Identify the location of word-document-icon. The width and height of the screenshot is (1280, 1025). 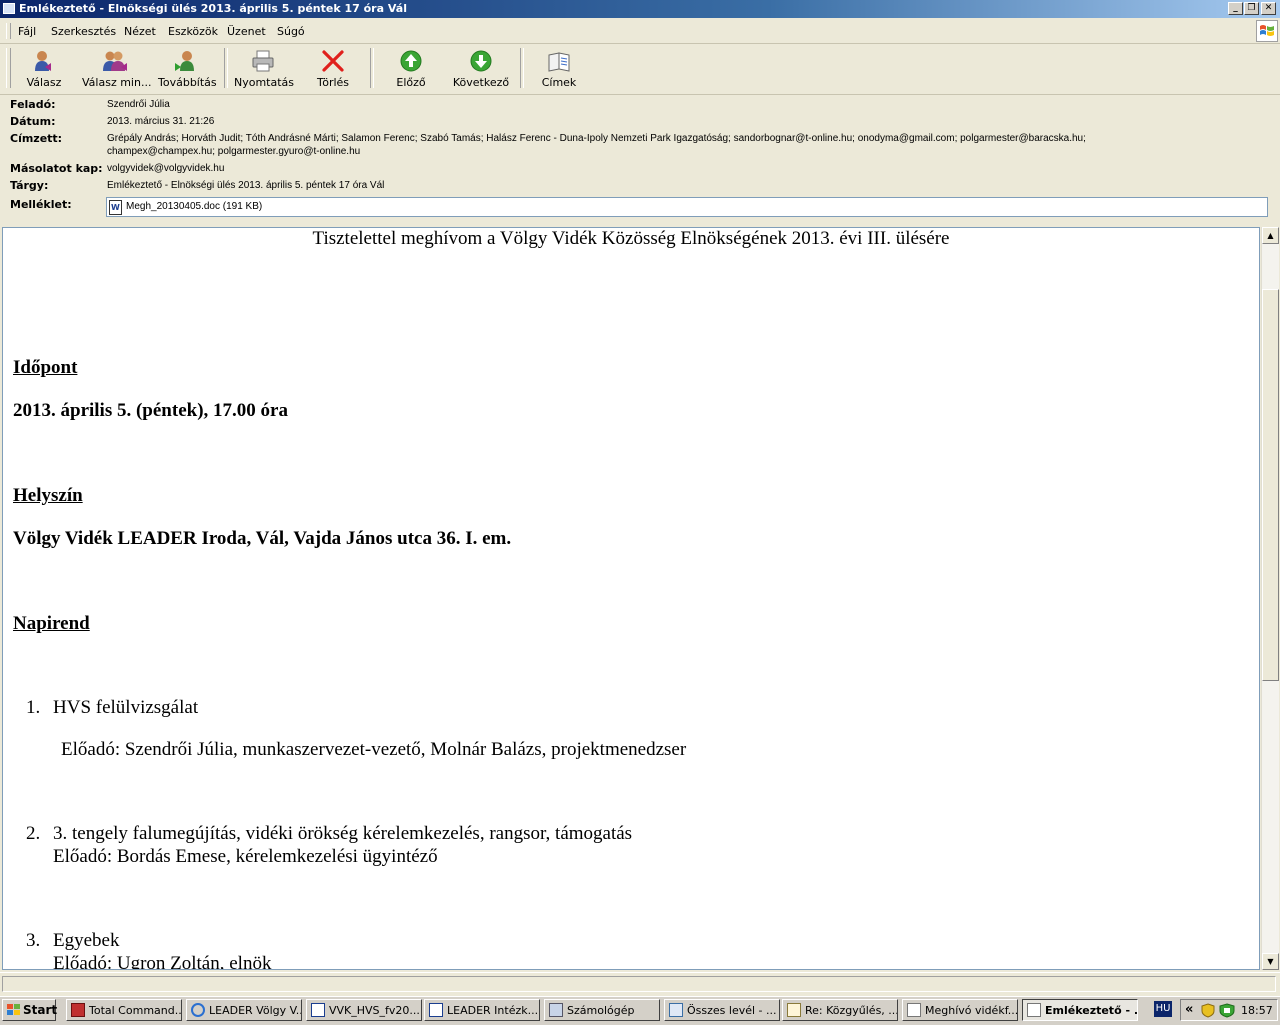
(318, 1010).